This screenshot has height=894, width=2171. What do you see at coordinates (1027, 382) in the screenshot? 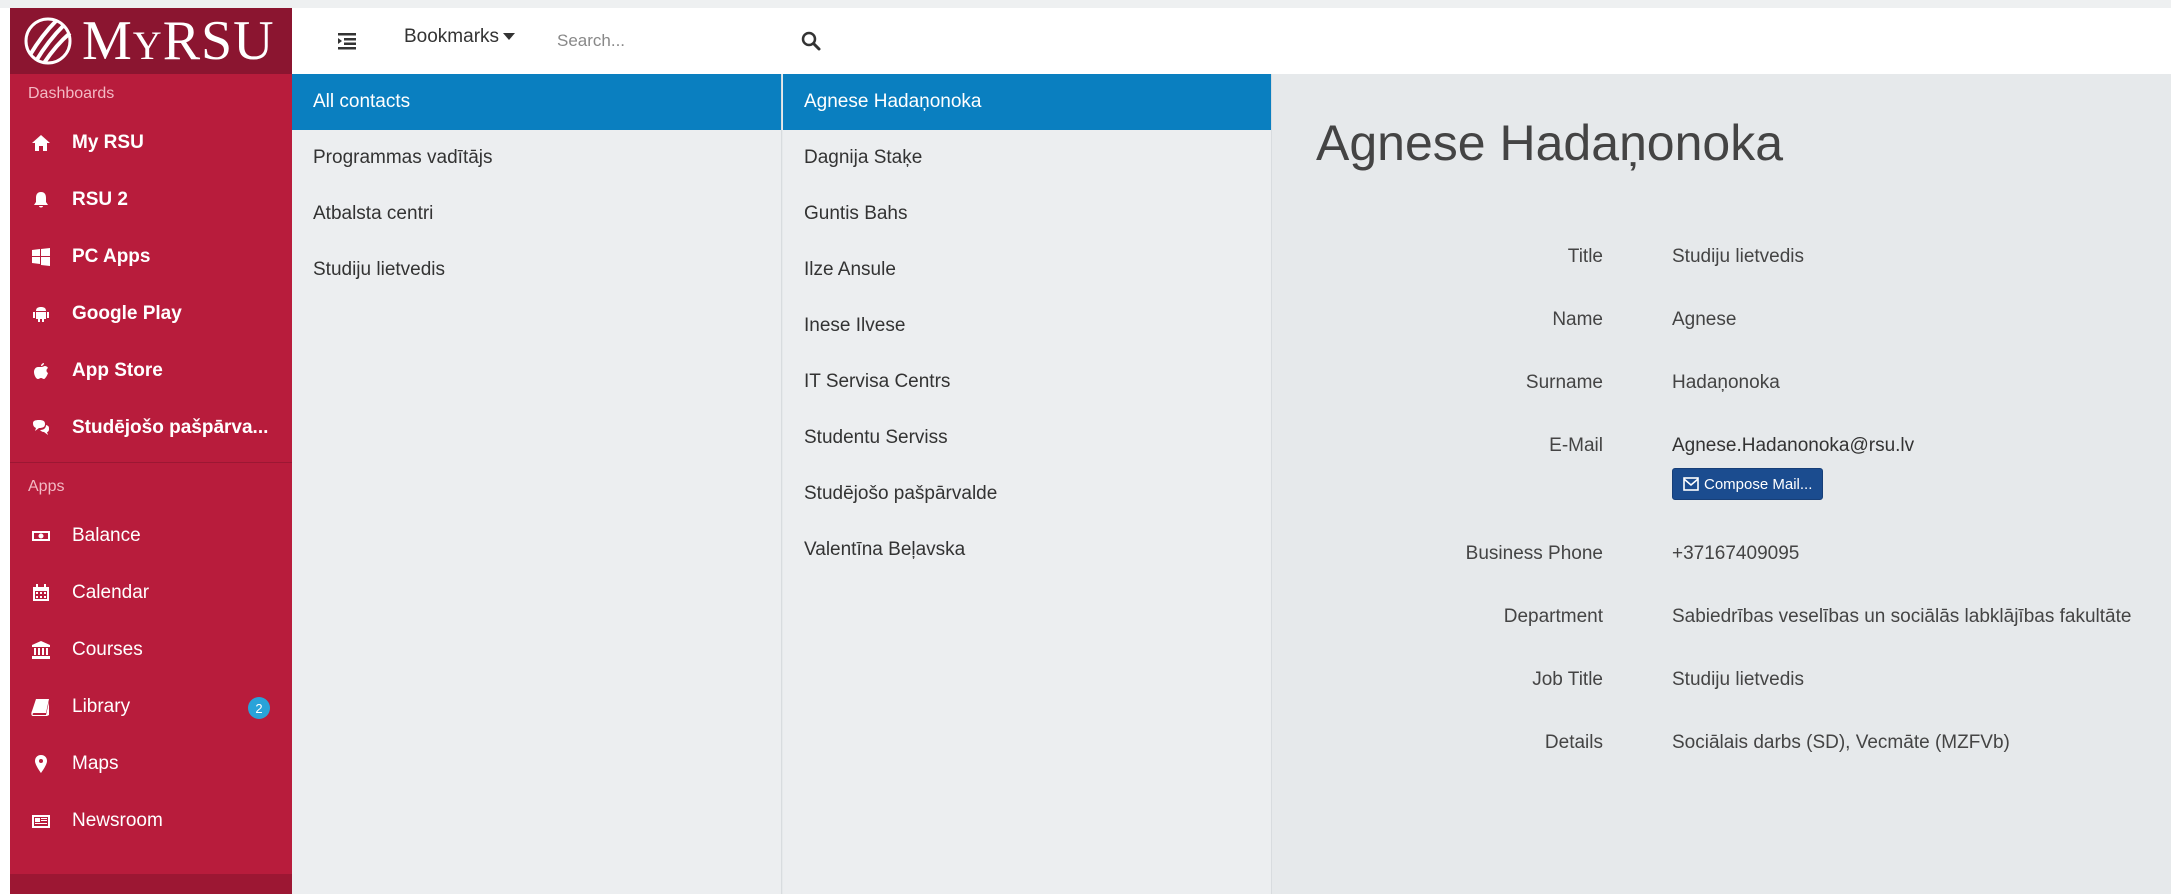
I see `contact-item: IT Servisa Centrs` at bounding box center [1027, 382].